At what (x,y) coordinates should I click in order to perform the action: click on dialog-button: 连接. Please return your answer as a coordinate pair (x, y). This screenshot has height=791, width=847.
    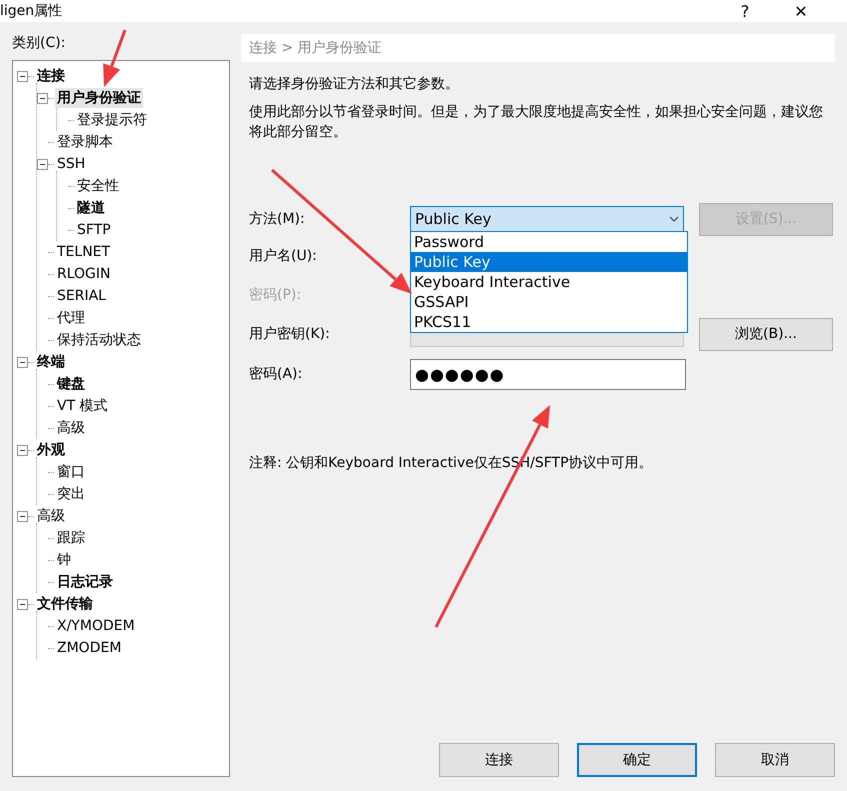
    Looking at the image, I should click on (499, 760).